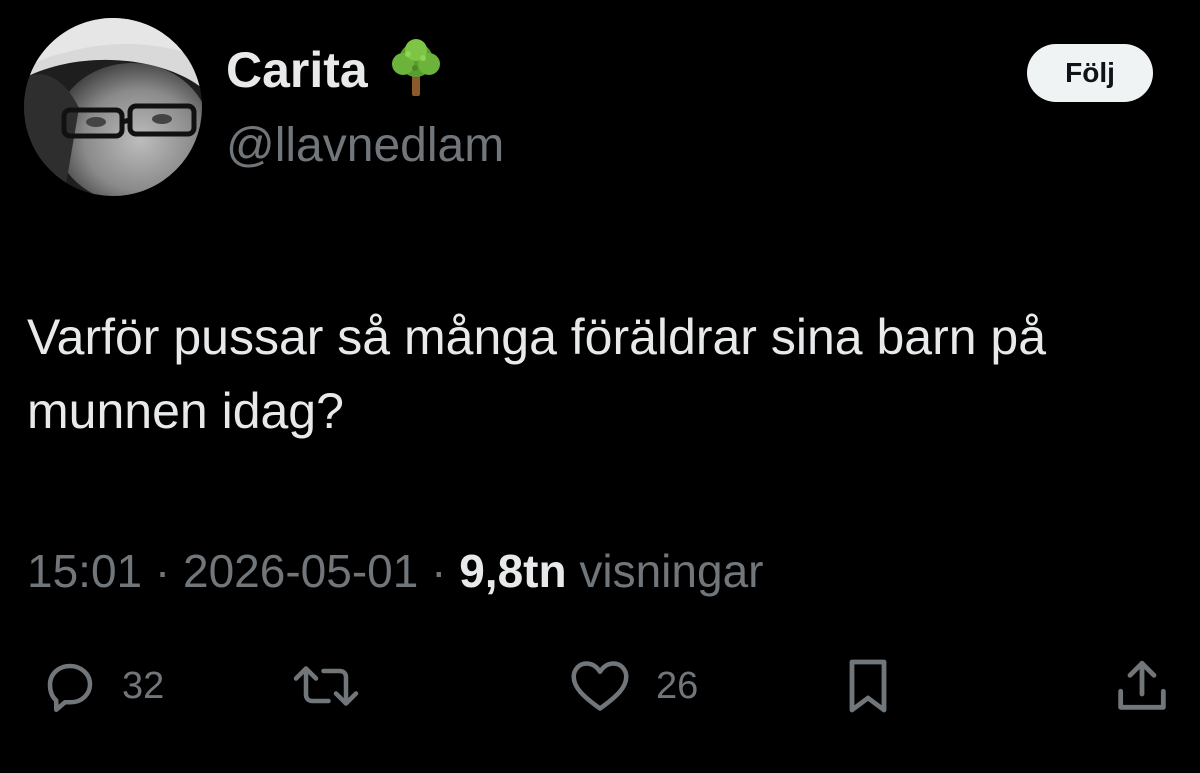 Image resolution: width=1200 pixels, height=773 pixels. I want to click on like-count: 26, so click(677, 685).